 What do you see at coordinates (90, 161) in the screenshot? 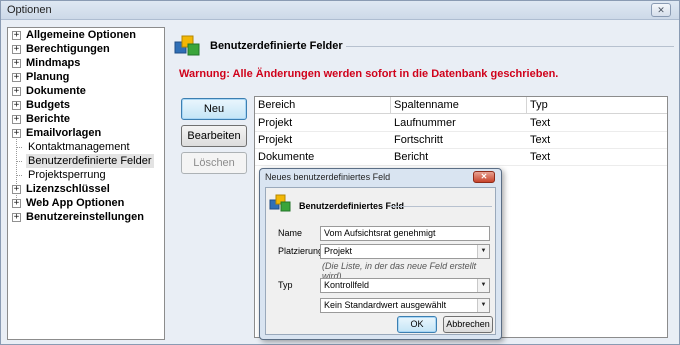
I see `tree-item-label: Benutzerdefinierte Felder` at bounding box center [90, 161].